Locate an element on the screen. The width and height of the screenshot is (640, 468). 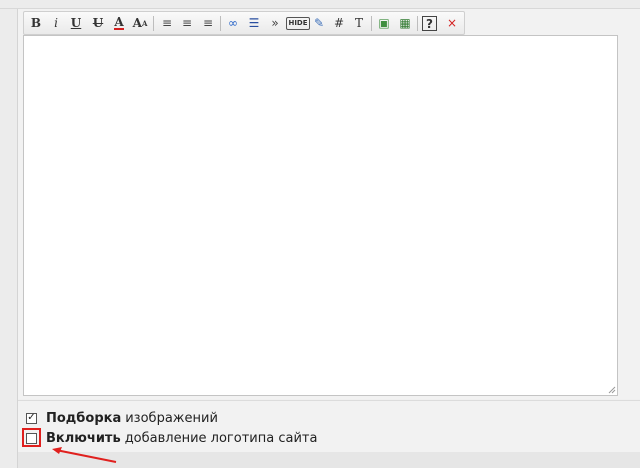
underline-button: U is located at coordinates (76, 23).